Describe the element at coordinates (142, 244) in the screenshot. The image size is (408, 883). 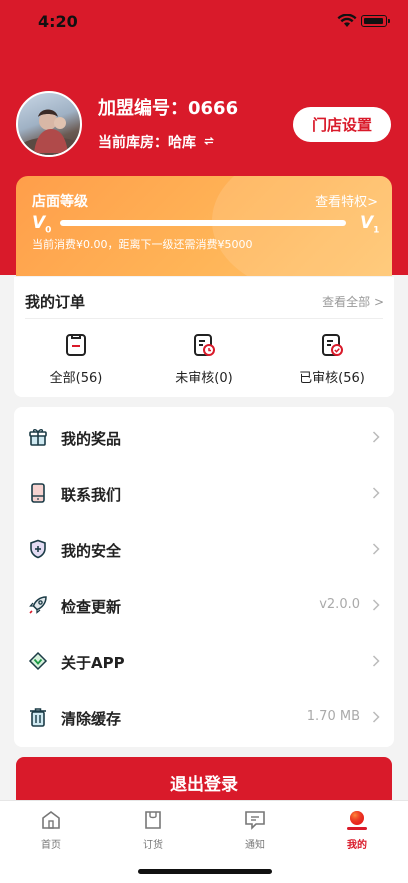
I see `level-progress-note: 当前消费¥0.00，距离下一级还需消费¥5000` at that location.